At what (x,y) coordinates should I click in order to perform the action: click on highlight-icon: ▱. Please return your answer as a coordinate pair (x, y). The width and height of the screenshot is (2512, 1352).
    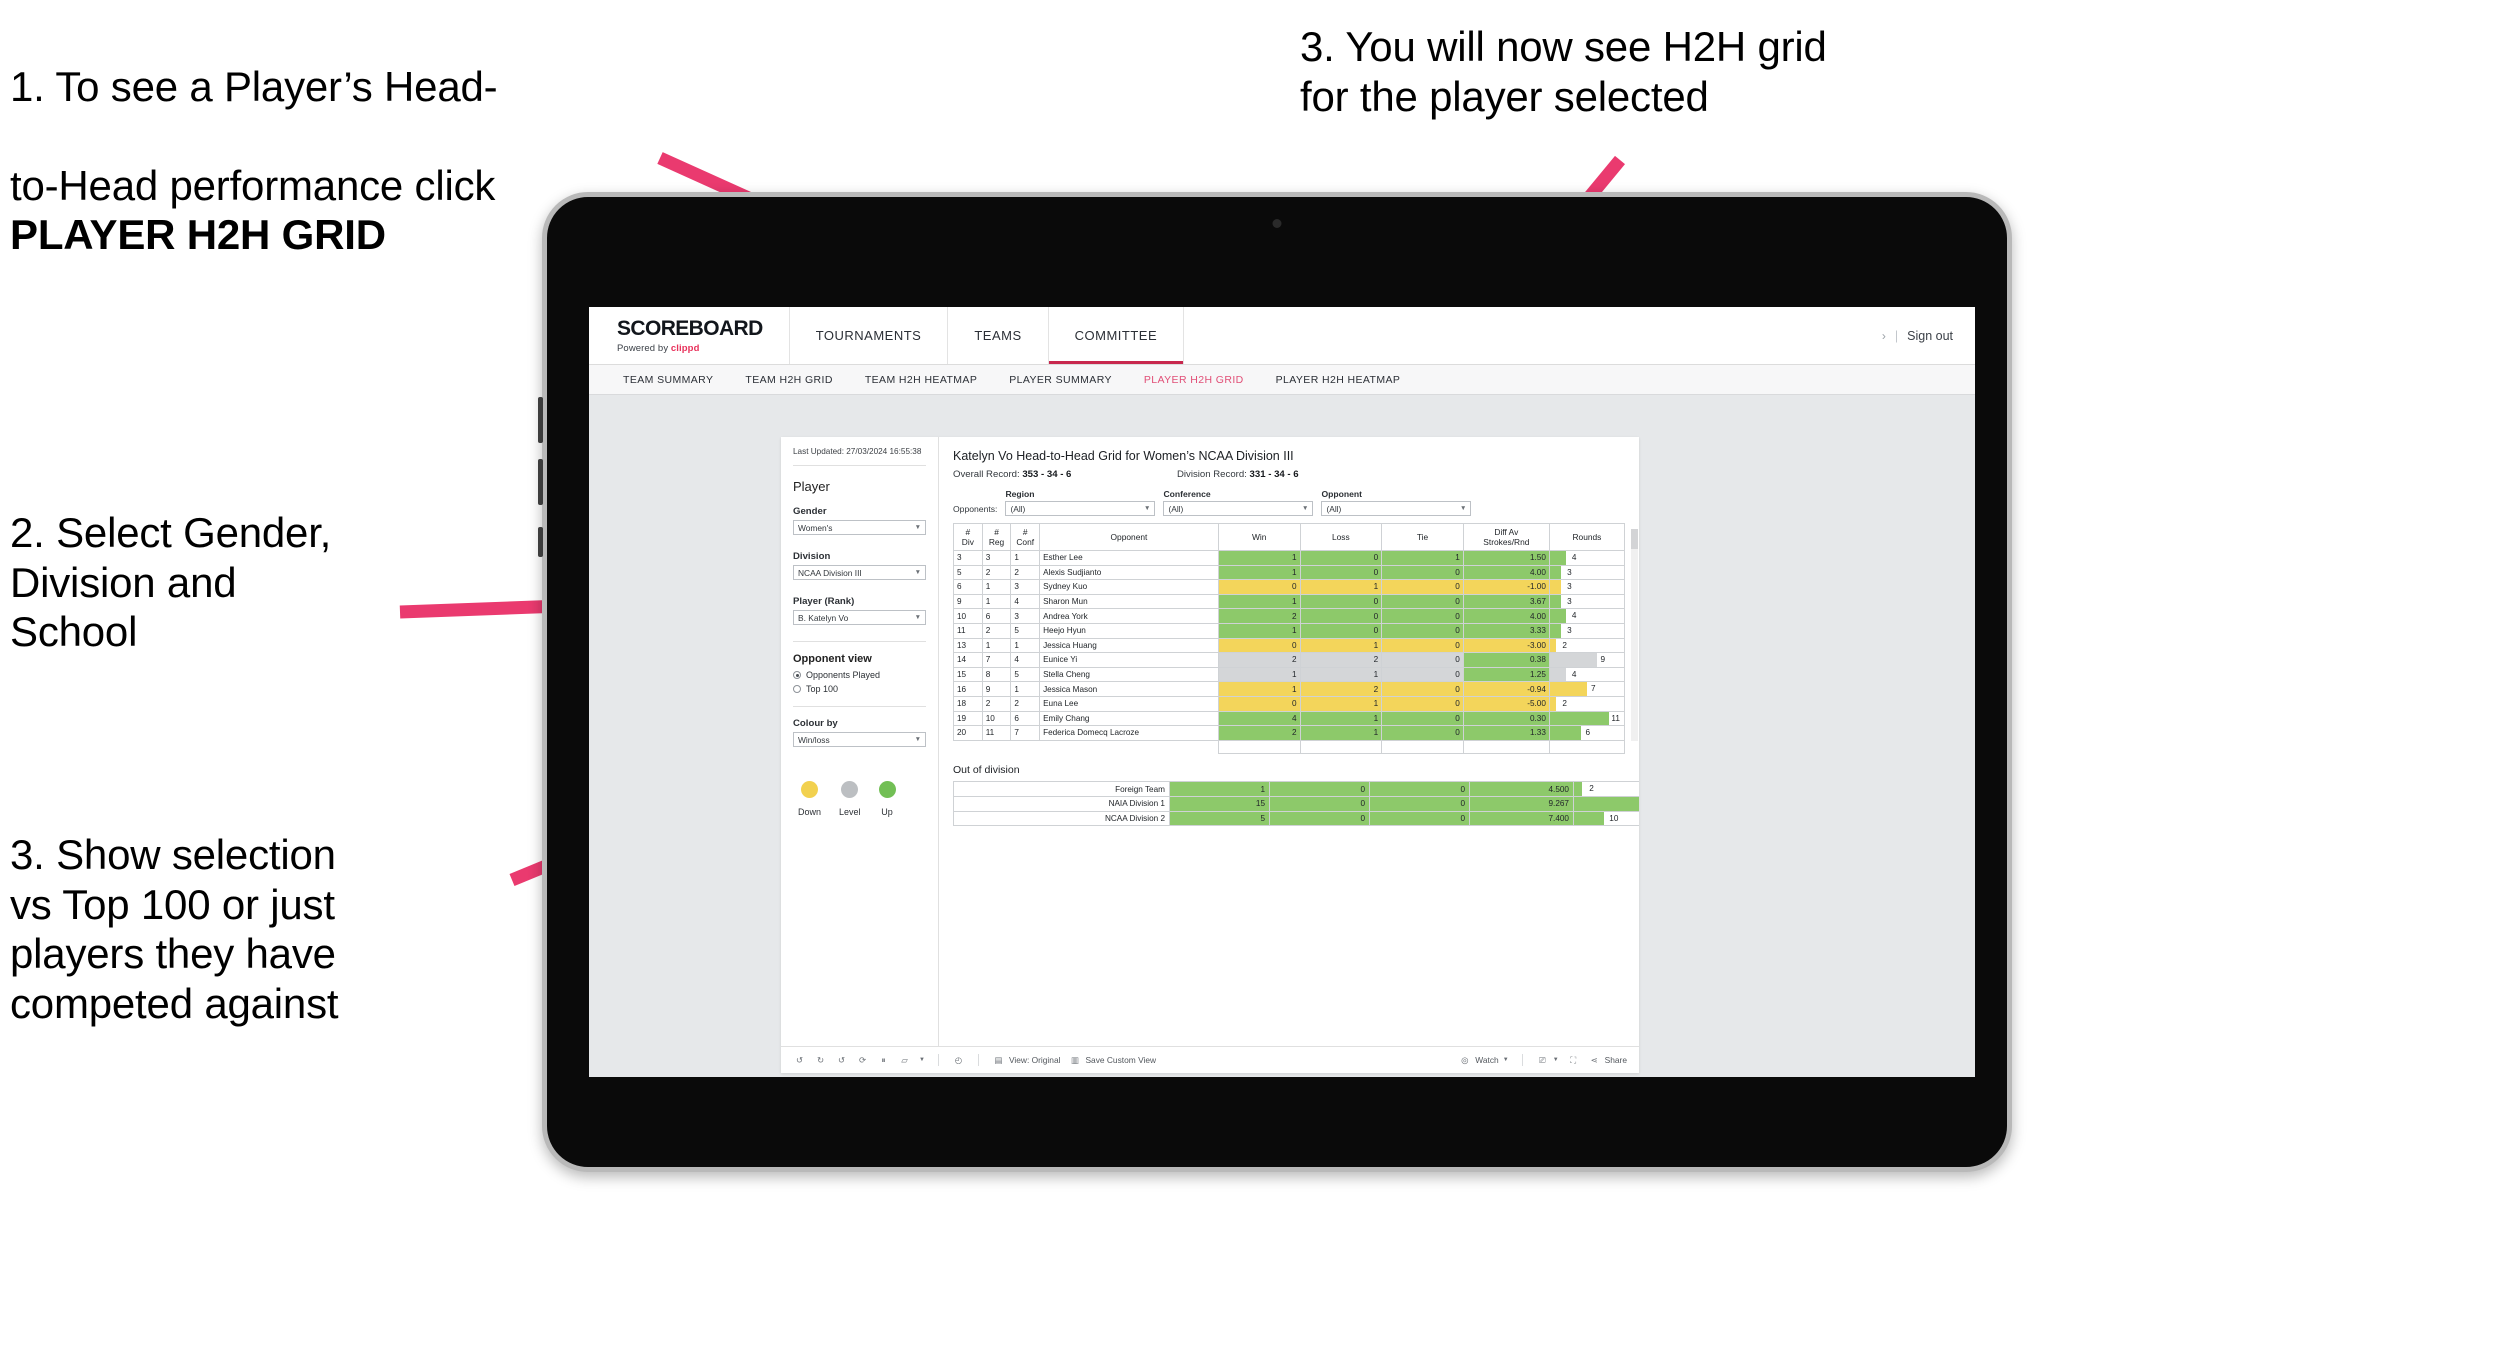
    Looking at the image, I should click on (904, 1060).